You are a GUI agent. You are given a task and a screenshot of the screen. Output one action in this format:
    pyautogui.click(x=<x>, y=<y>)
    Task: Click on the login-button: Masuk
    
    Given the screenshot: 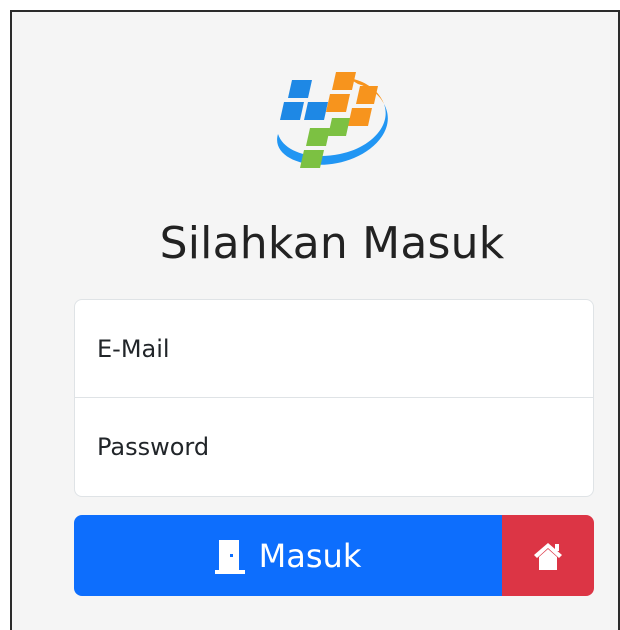 What is the action you would take?
    pyautogui.click(x=288, y=555)
    